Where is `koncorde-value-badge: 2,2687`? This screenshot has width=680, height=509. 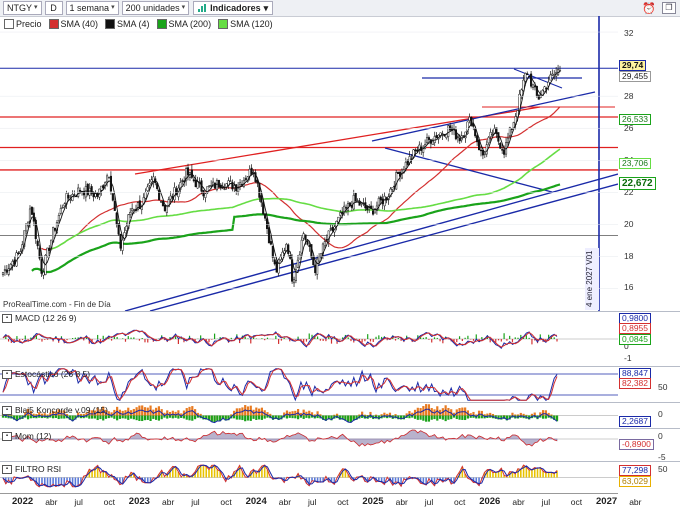 koncorde-value-badge: 2,2687 is located at coordinates (635, 421).